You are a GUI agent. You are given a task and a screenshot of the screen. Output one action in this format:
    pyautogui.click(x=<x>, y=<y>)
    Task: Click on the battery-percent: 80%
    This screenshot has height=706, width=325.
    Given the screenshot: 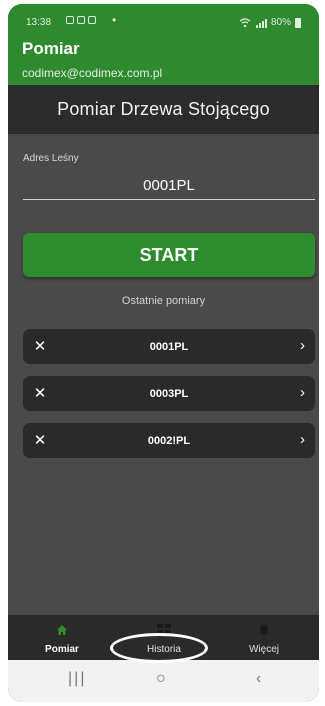 What is the action you would take?
    pyautogui.click(x=280, y=22)
    